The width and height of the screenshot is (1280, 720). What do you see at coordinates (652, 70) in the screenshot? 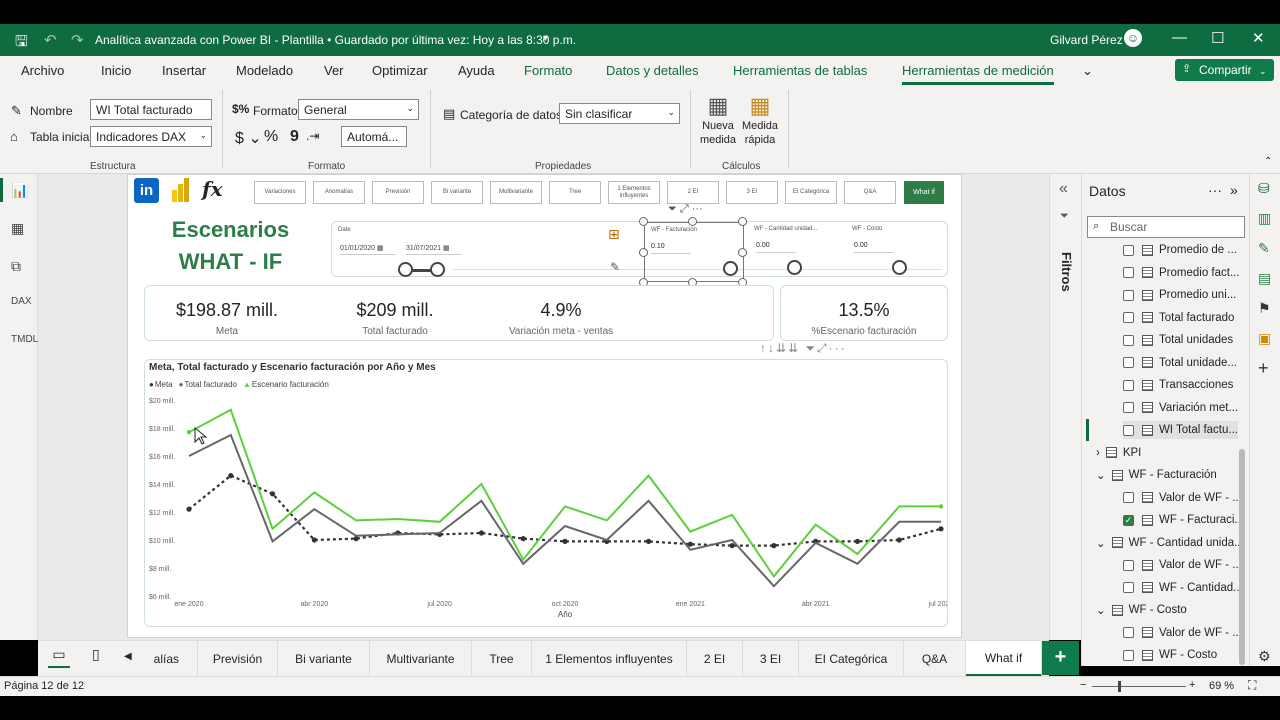
I see `menu-datos-detalles: Datos y detalles` at bounding box center [652, 70].